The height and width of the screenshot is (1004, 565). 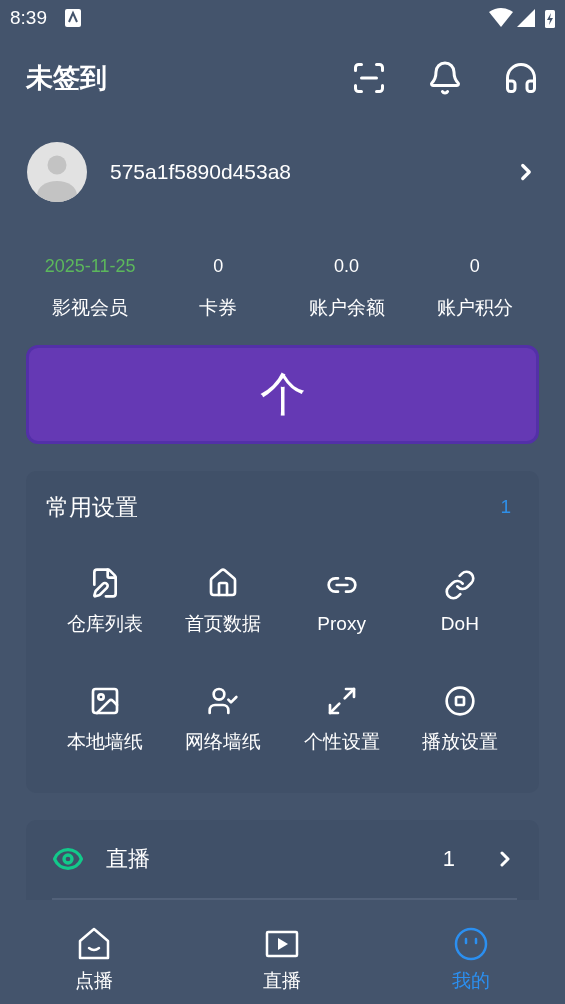 What do you see at coordinates (521, 78) in the screenshot?
I see `headphones-icon` at bounding box center [521, 78].